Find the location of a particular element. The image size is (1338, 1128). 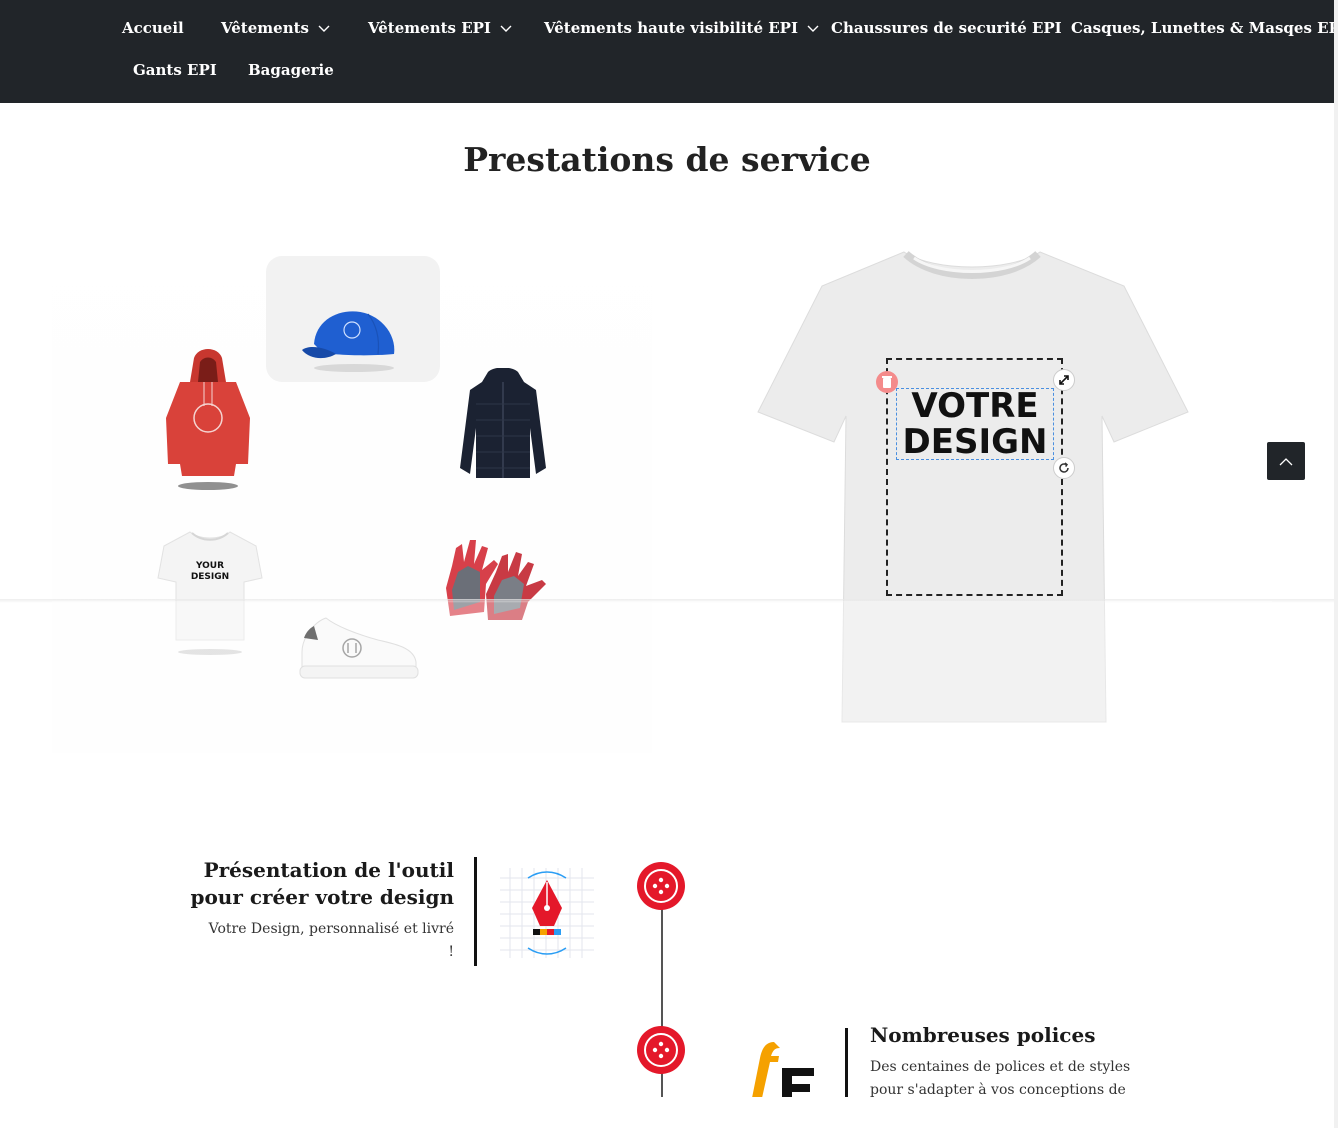

nav-item-label: Vêtements is located at coordinates (265, 28).